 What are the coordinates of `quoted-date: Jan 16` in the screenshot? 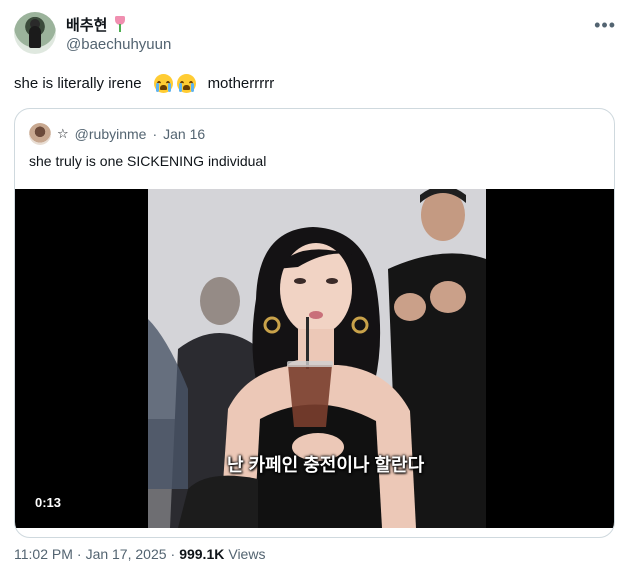 It's located at (184, 134).